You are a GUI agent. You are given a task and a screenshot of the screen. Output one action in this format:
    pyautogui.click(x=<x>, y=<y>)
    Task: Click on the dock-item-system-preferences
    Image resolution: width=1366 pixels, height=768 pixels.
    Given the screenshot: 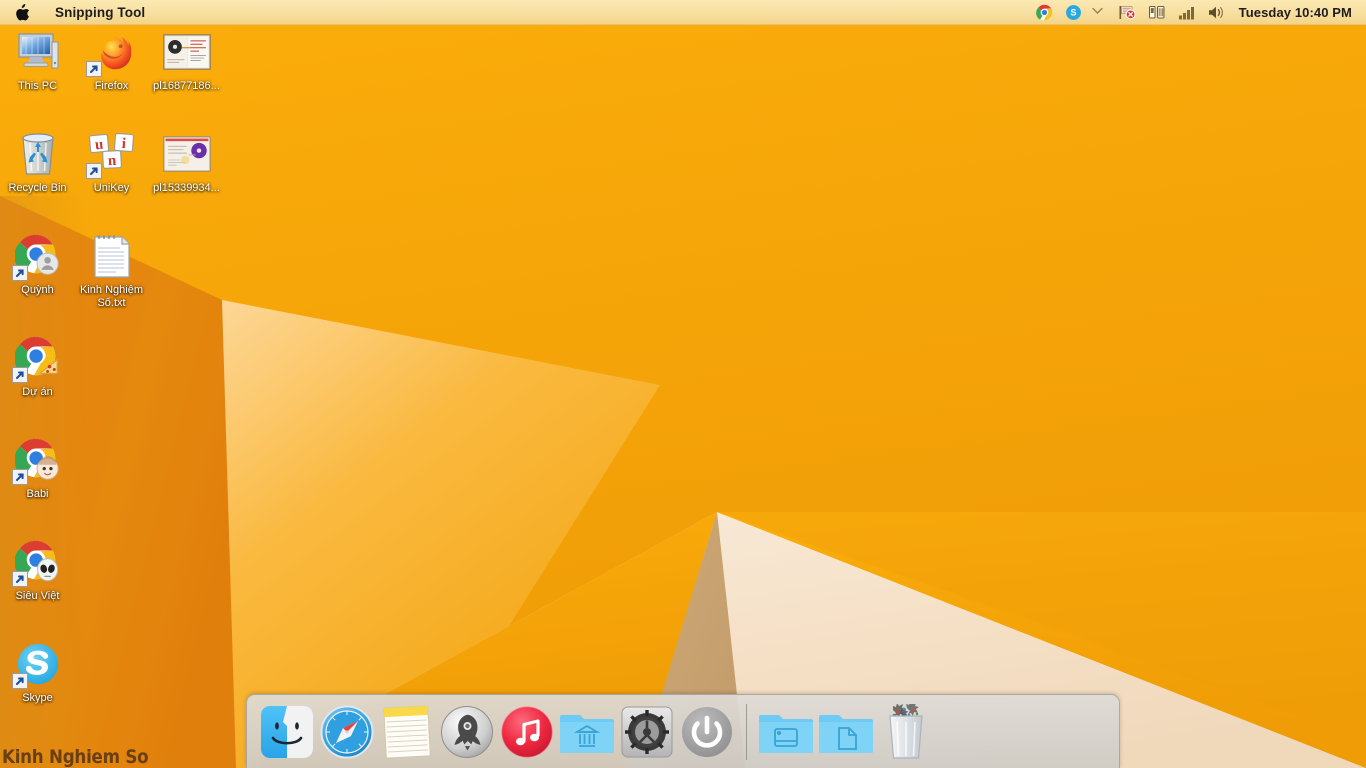 What is the action you would take?
    pyautogui.click(x=647, y=732)
    